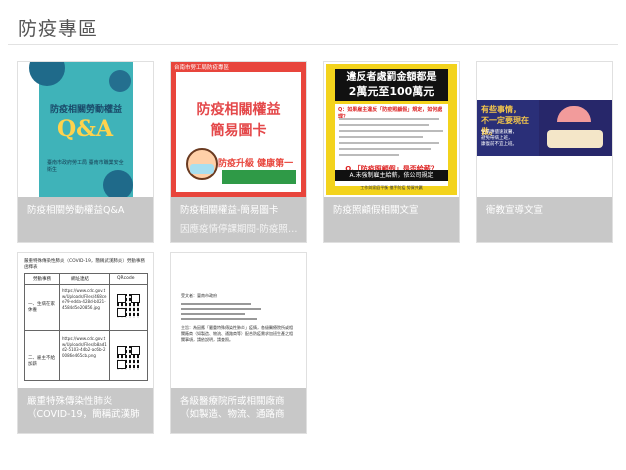  I want to click on card-title: 嚴重特殊傳染性肺炎, so click(86, 401).